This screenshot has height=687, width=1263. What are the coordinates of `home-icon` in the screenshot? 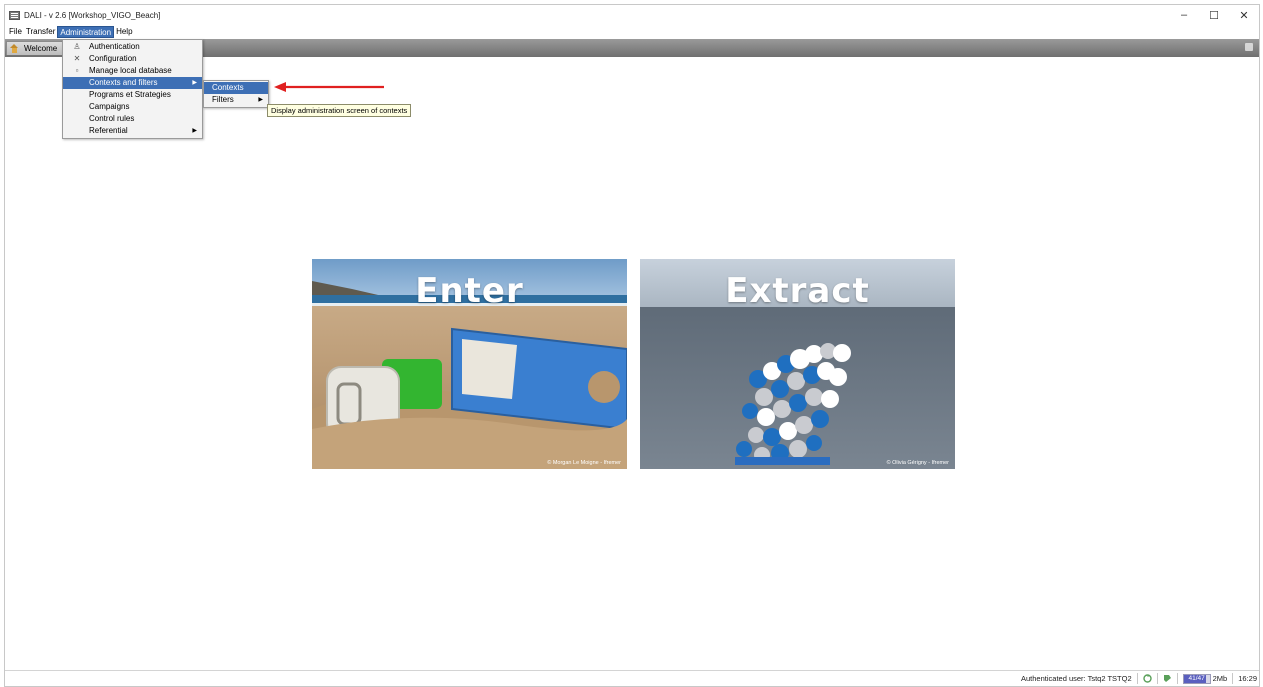 It's located at (14, 48).